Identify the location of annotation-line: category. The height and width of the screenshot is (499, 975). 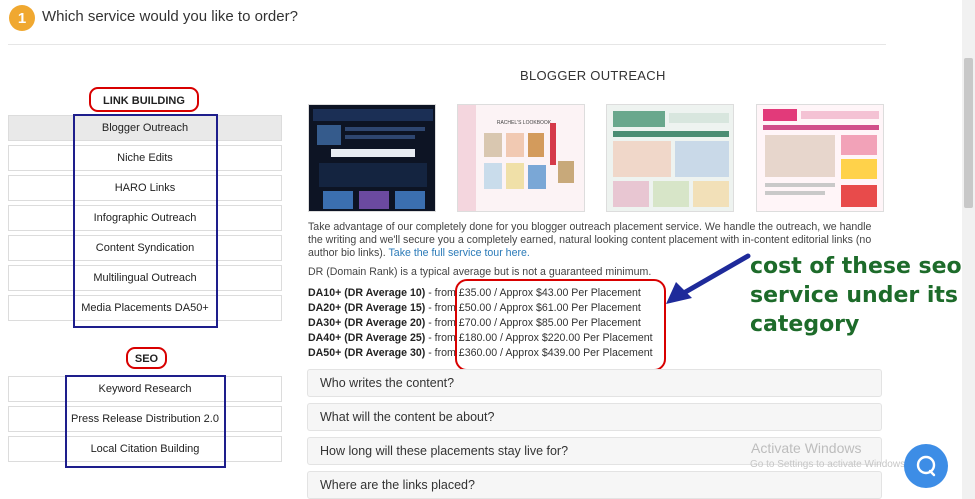
(805, 324).